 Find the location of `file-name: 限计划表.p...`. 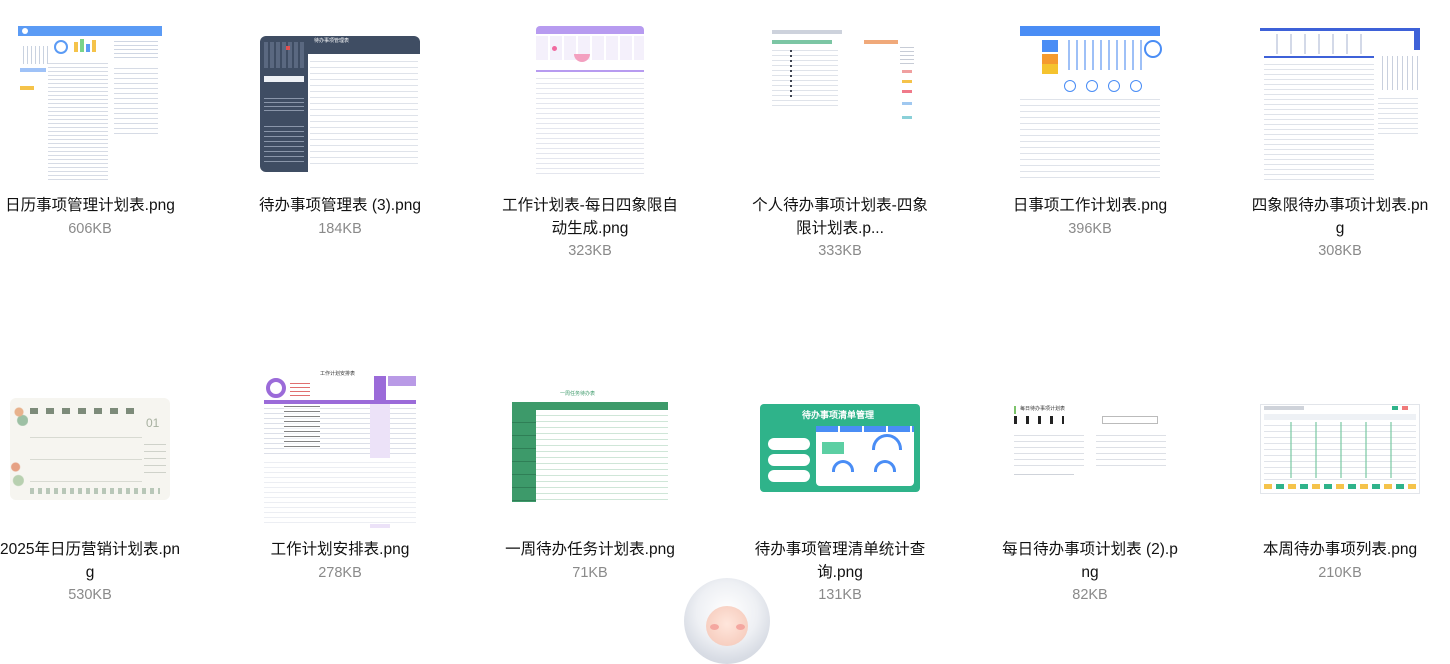

file-name: 限计划表.p... is located at coordinates (840, 228).